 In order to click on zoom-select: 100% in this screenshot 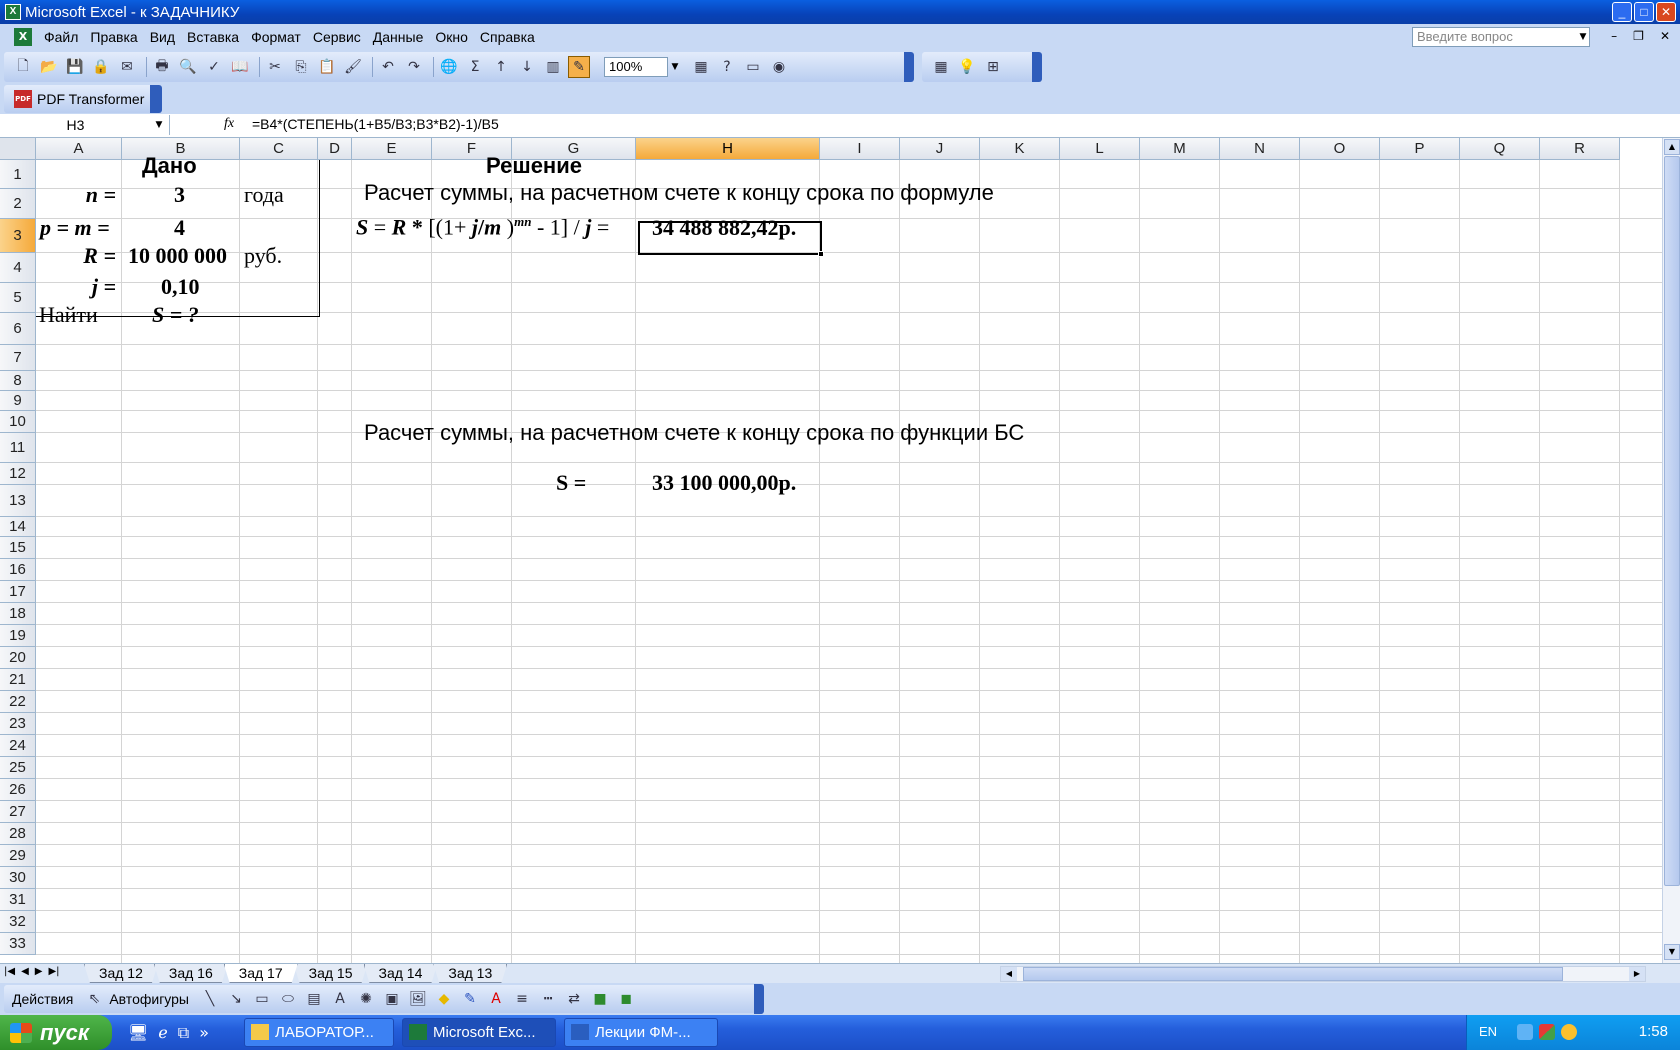, I will do `click(636, 67)`.